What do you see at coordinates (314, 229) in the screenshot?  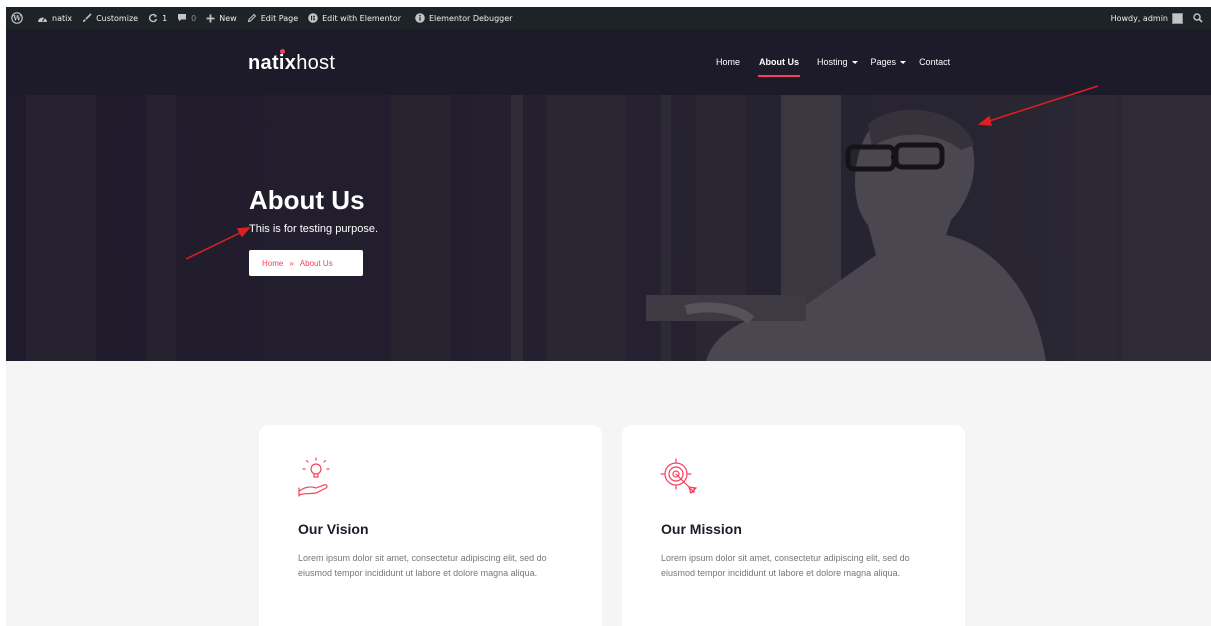 I see `page-subtitle: This is for testing purpose.` at bounding box center [314, 229].